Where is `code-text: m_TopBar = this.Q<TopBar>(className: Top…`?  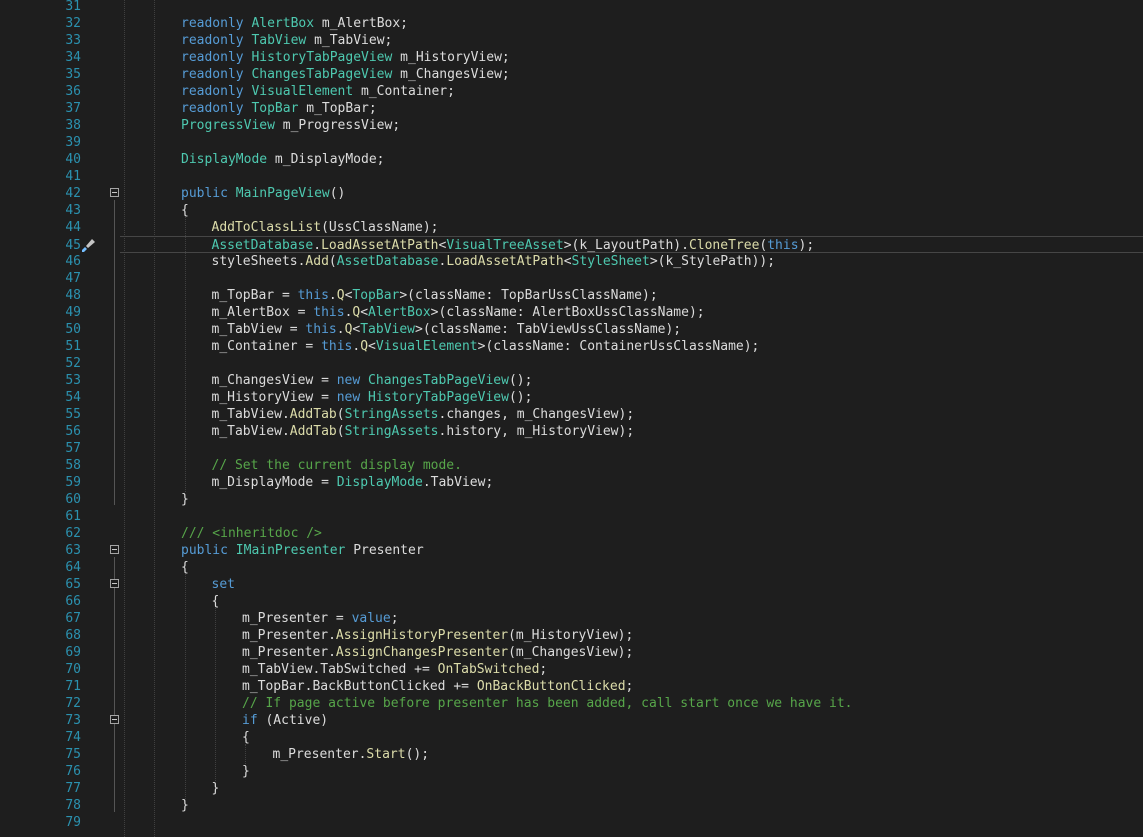
code-text: m_TopBar = this.Q<TopBar>(className: Top… is located at coordinates (435, 295).